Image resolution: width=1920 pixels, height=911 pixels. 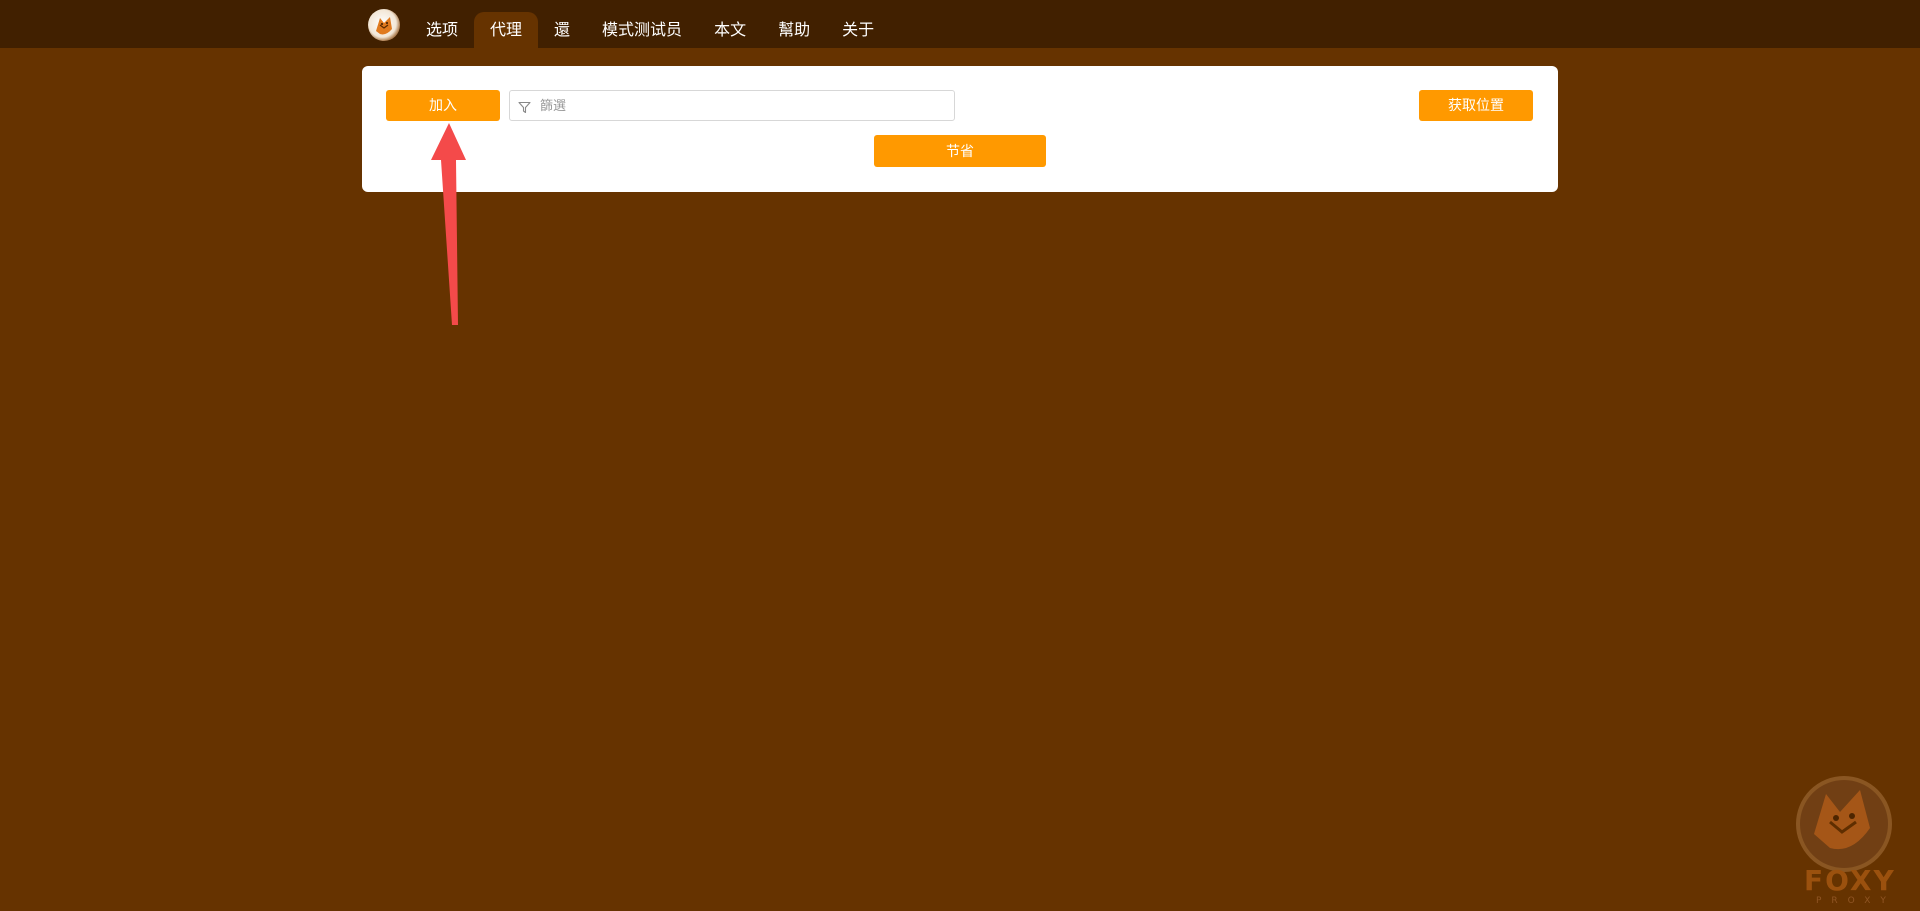 I want to click on save-button: 节省, so click(x=960, y=151).